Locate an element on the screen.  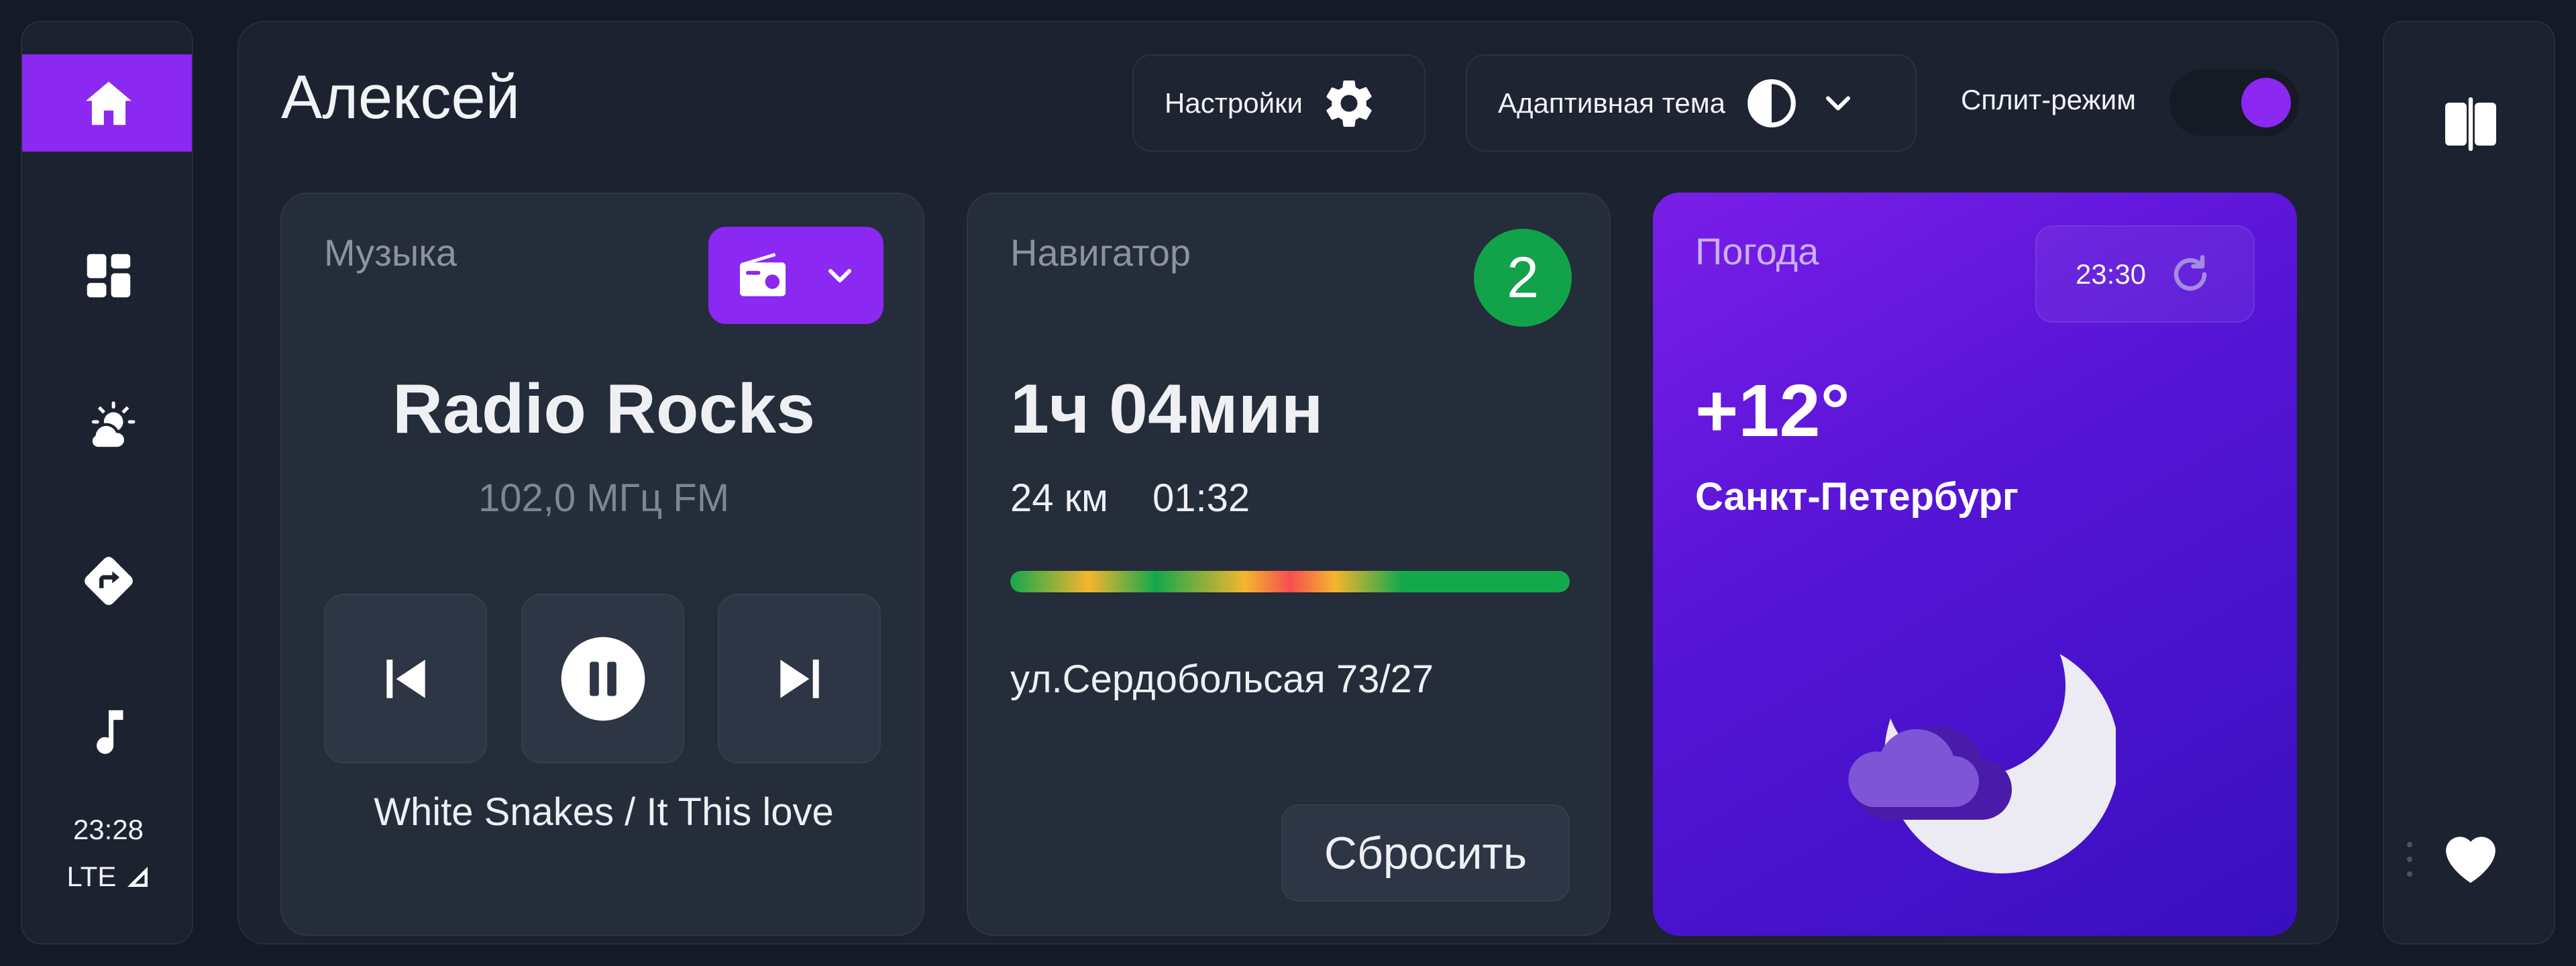
arrival-time: 01:32 is located at coordinates (1201, 498).